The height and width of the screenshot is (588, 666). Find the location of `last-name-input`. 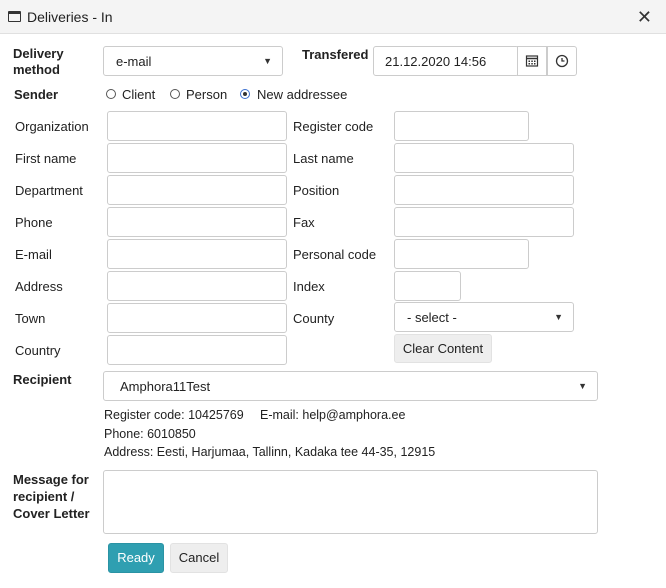

last-name-input is located at coordinates (484, 158).